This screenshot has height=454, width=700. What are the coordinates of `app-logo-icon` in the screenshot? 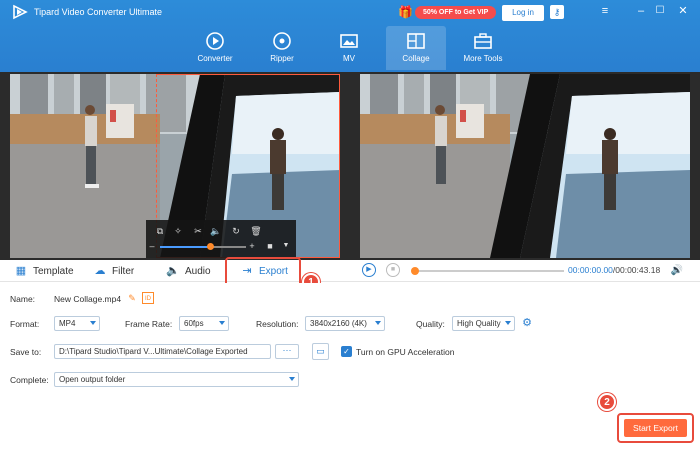 It's located at (20, 12).